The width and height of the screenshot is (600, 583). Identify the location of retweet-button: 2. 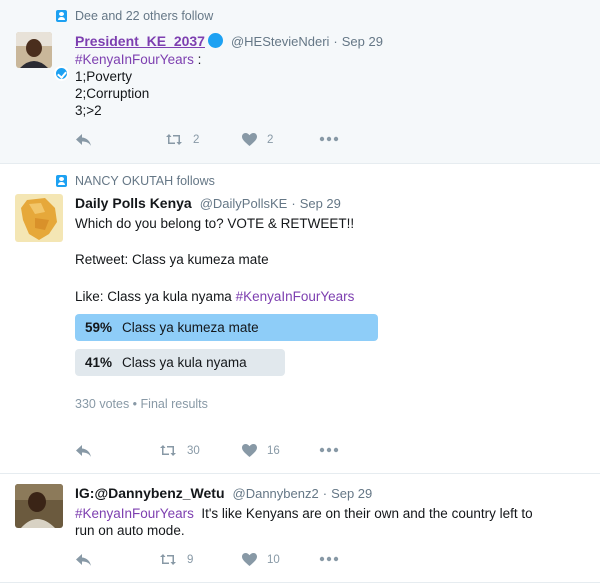
(182, 139).